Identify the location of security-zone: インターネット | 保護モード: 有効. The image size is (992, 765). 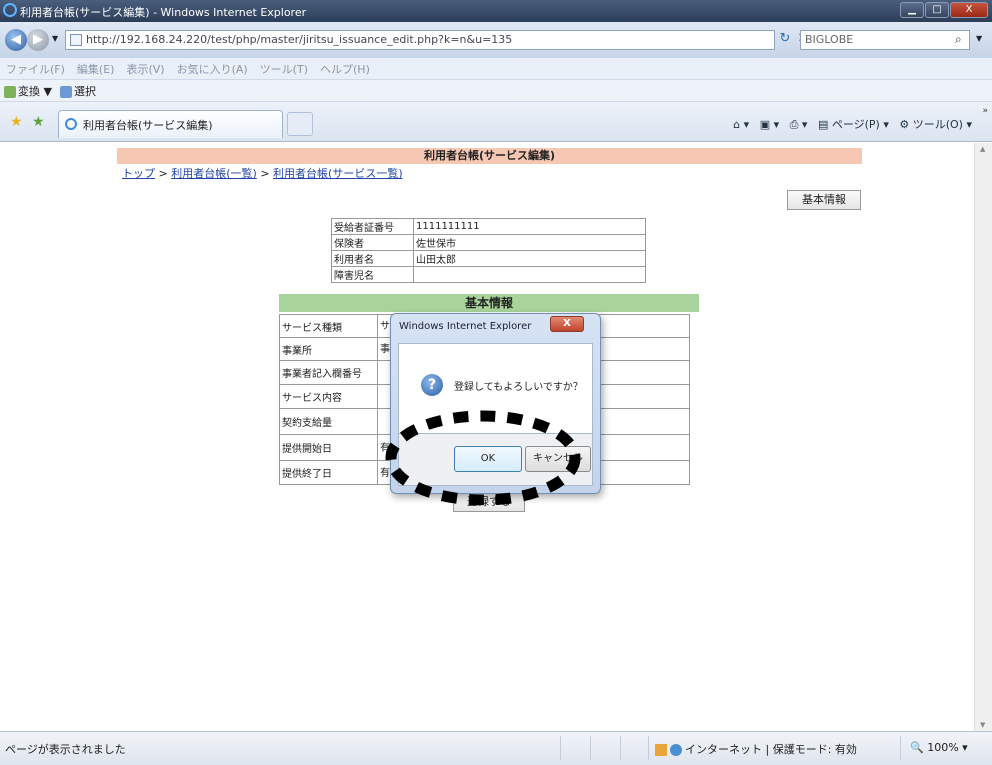
(756, 749).